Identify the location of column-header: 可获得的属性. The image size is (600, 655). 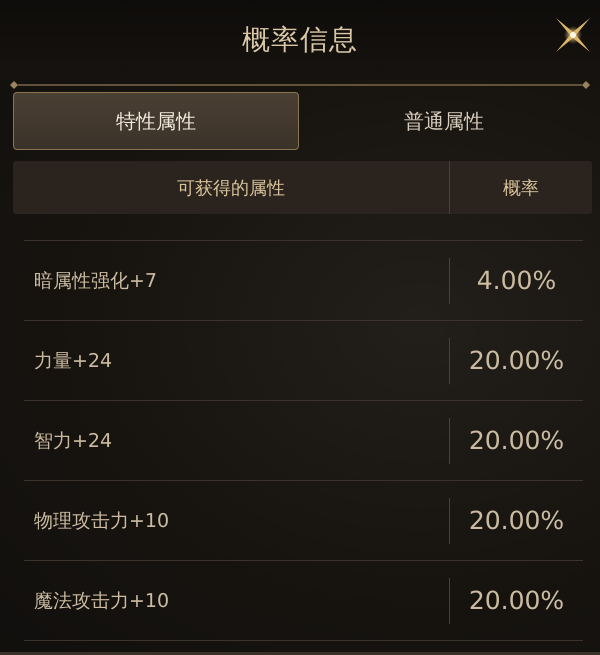
(231, 188).